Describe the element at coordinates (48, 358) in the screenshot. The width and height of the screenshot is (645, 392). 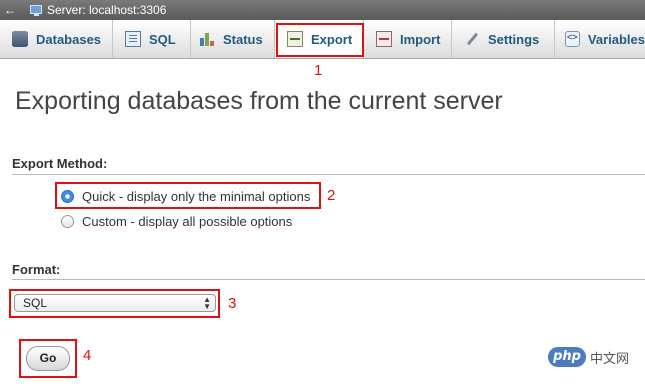
I see `annotation-box-go` at that location.